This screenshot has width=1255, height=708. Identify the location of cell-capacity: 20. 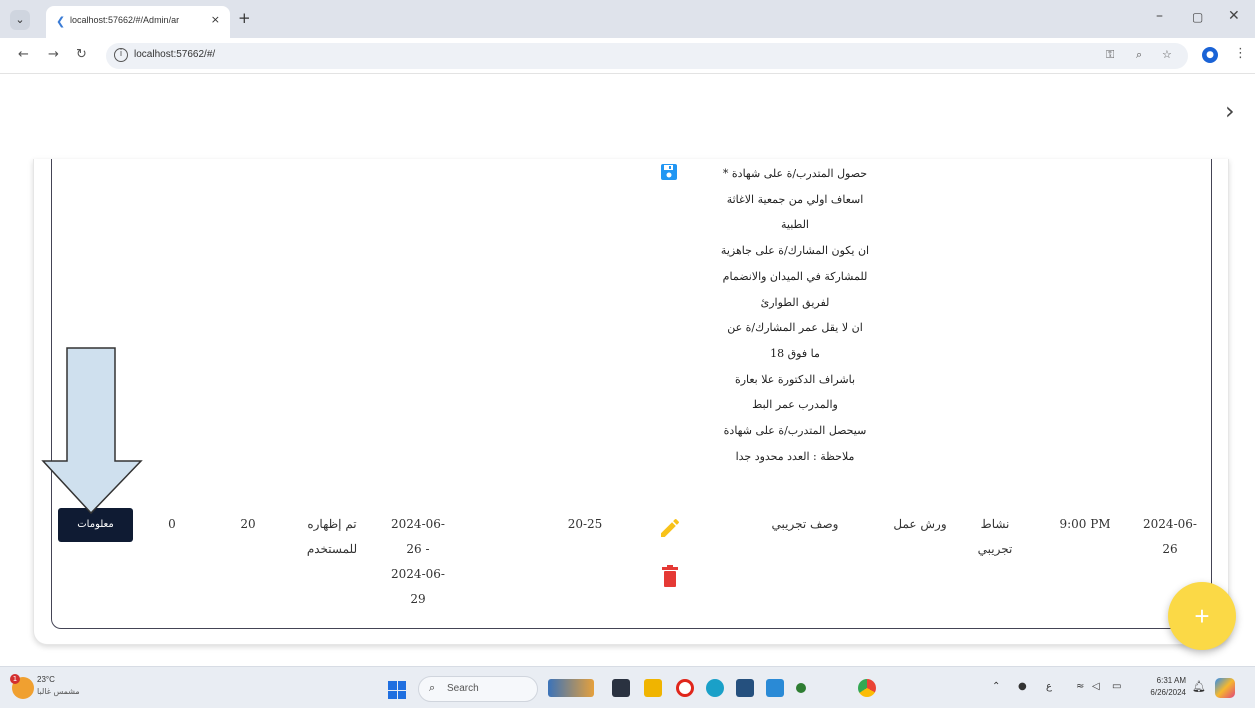
(248, 524).